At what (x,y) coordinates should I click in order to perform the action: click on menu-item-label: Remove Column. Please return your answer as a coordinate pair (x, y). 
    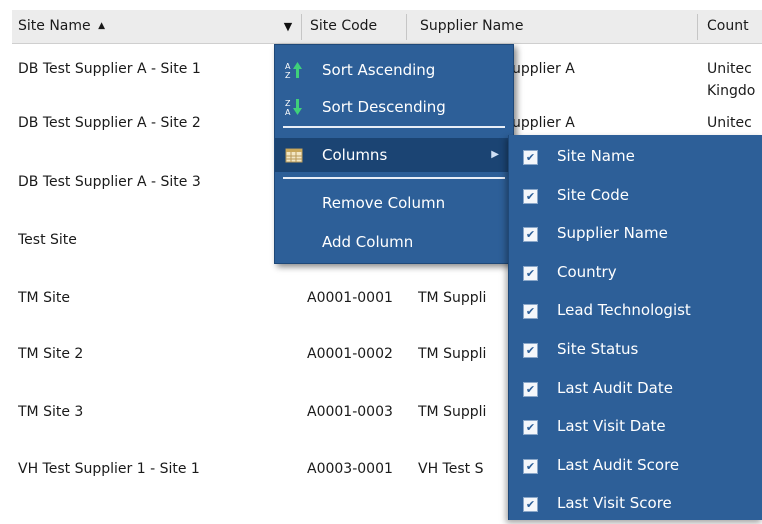
    Looking at the image, I should click on (384, 203).